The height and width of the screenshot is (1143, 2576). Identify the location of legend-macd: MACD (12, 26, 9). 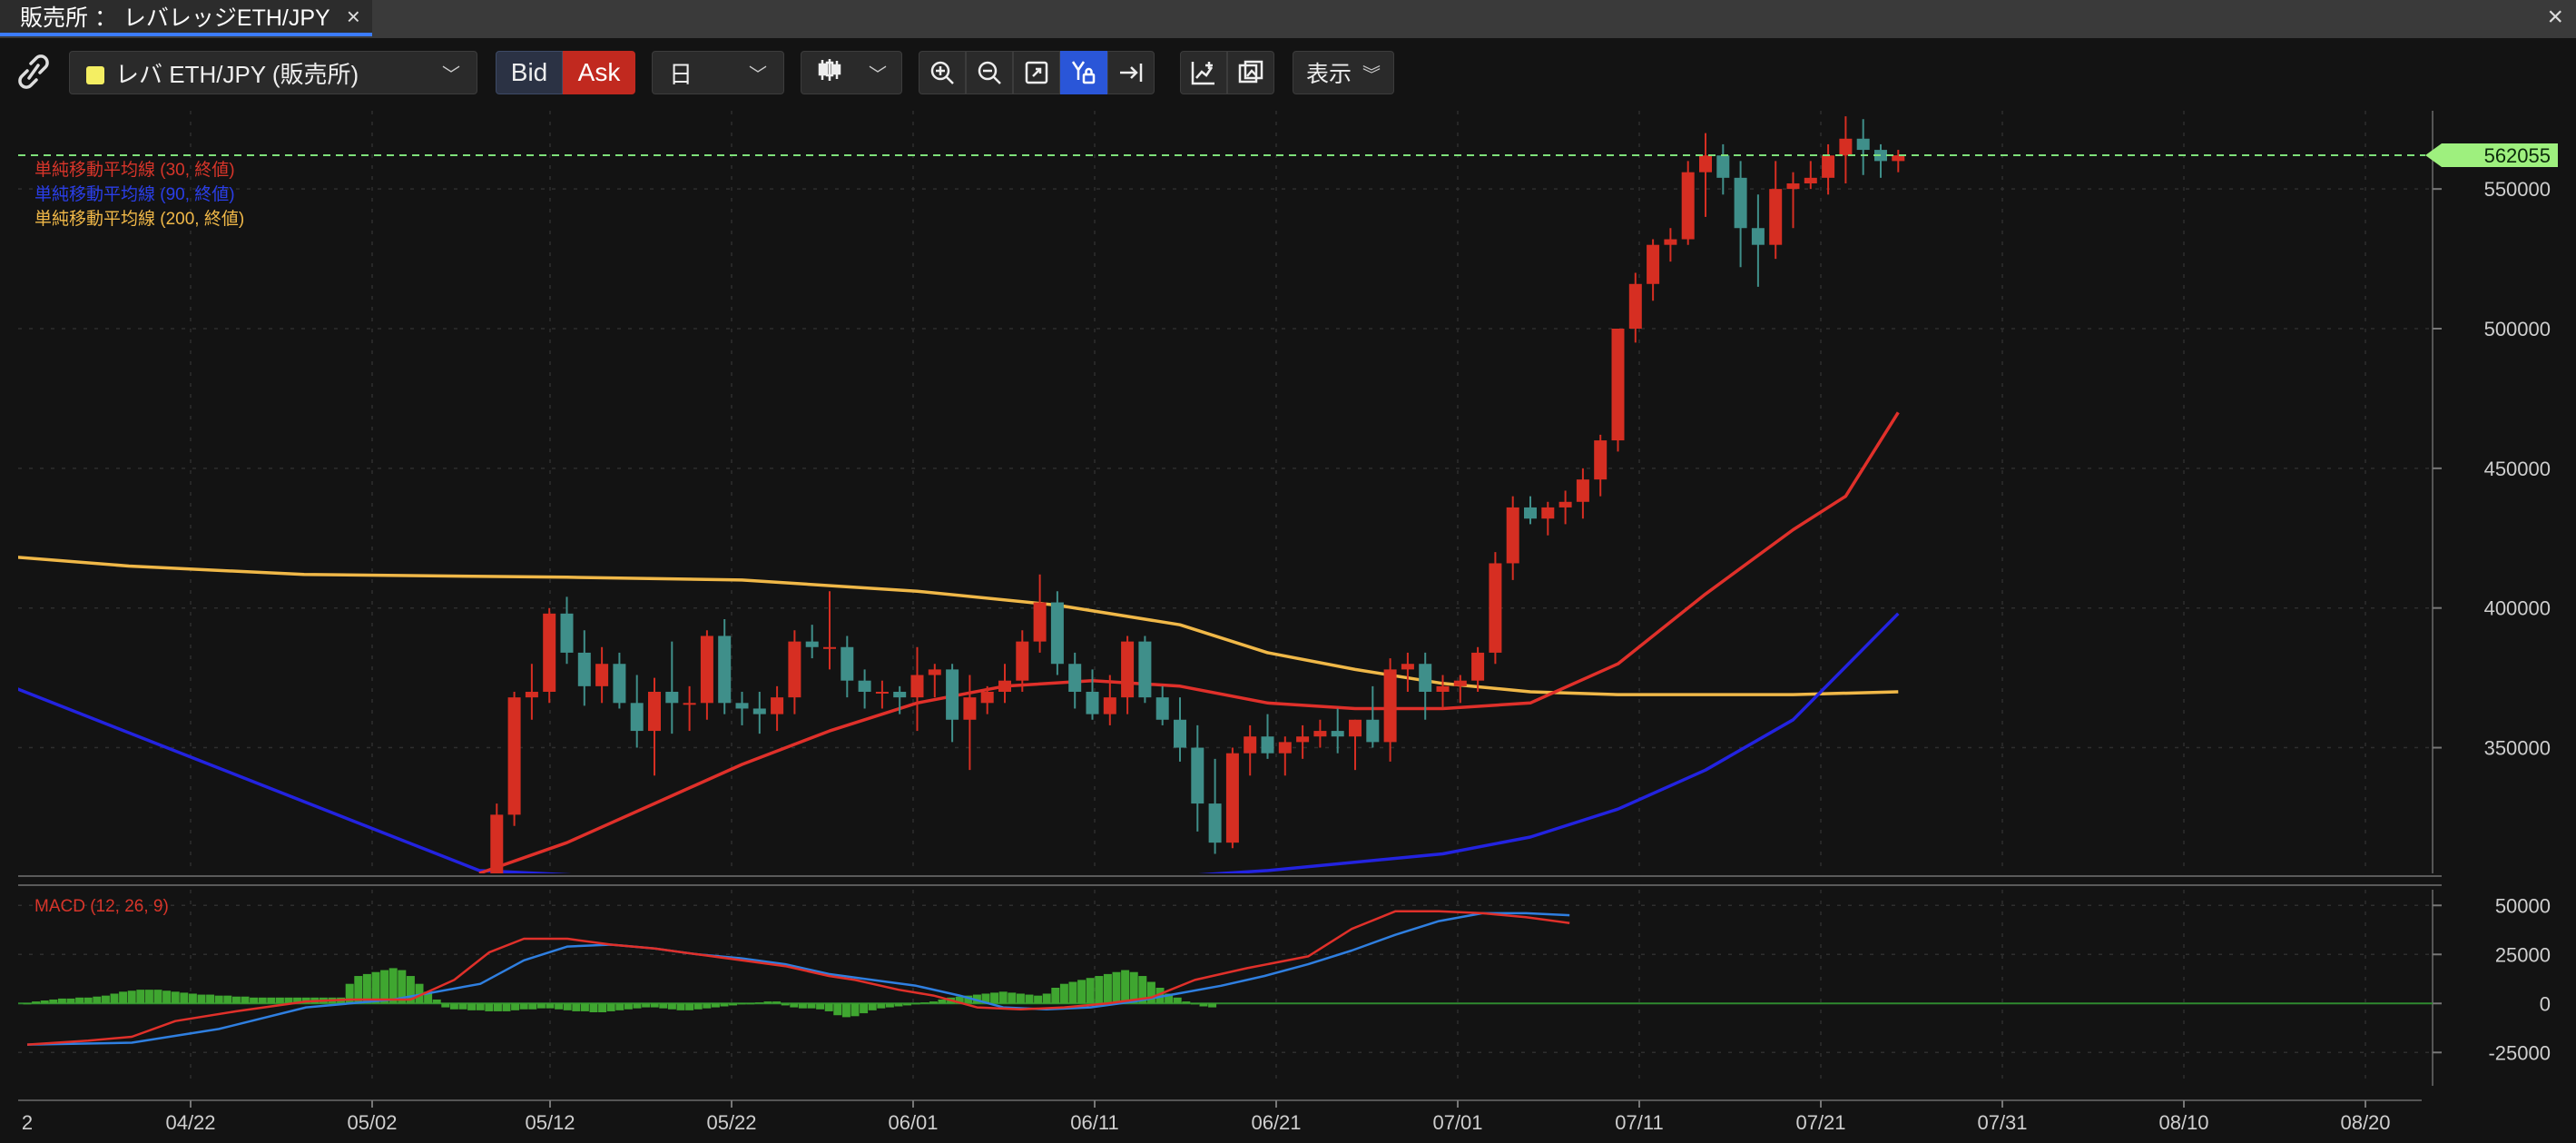
(101, 907).